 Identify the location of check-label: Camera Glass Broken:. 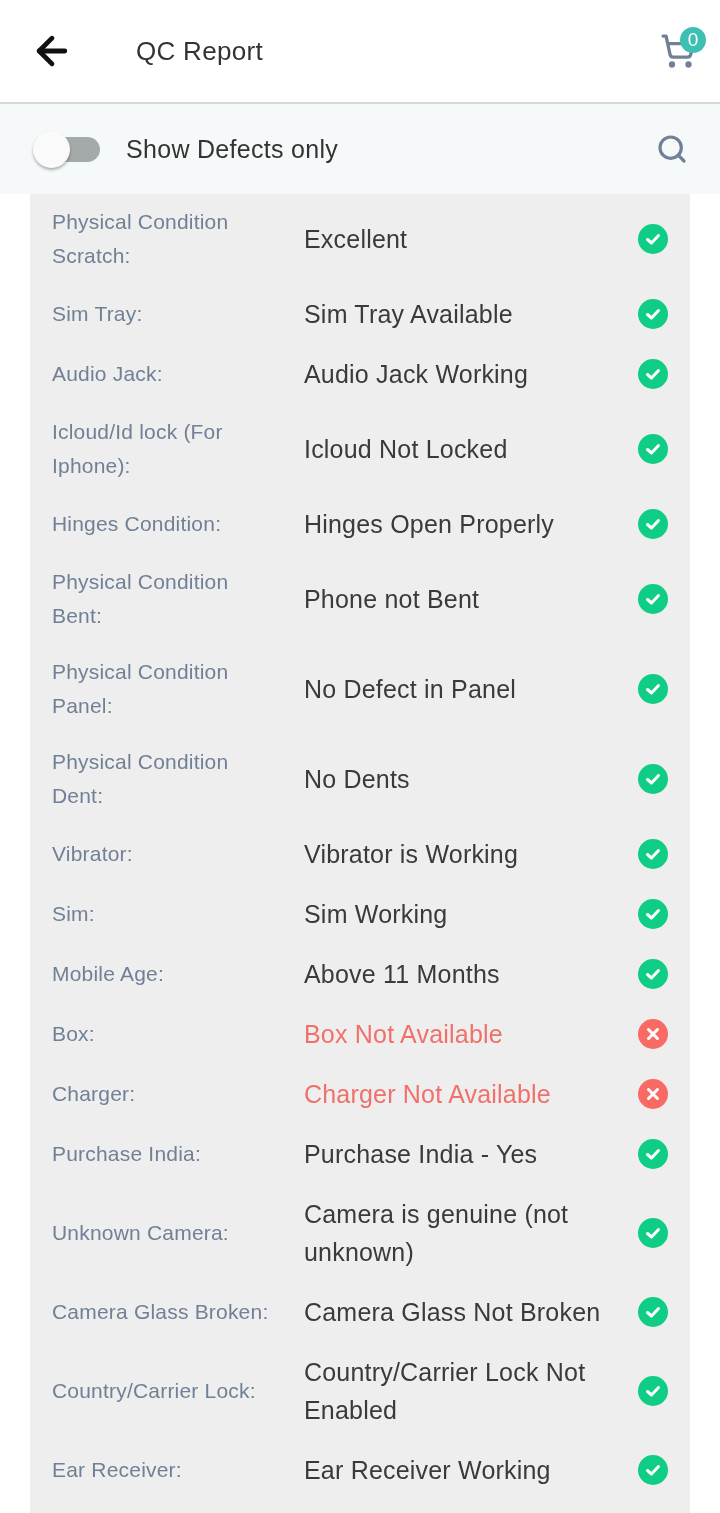
(161, 1312).